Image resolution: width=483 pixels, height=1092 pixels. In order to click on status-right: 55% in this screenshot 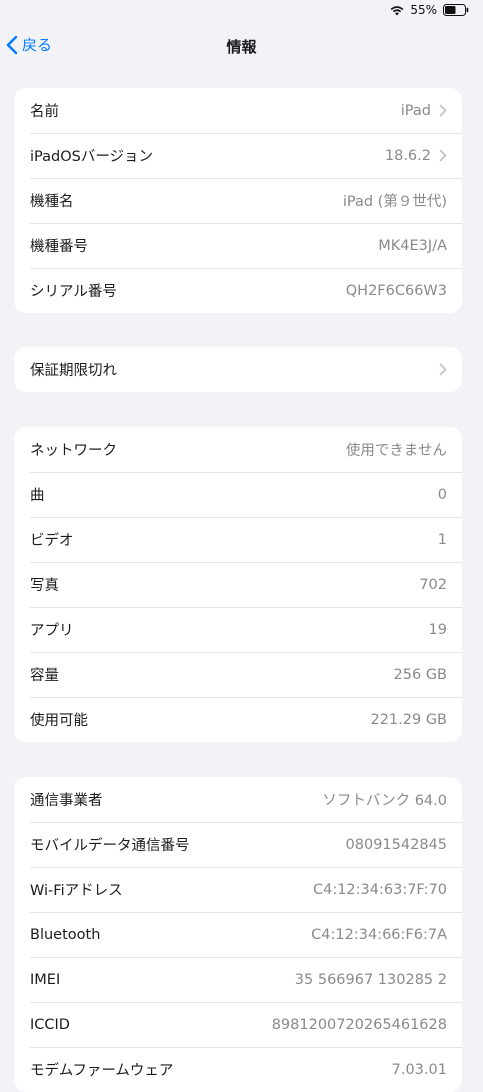, I will do `click(429, 10)`.